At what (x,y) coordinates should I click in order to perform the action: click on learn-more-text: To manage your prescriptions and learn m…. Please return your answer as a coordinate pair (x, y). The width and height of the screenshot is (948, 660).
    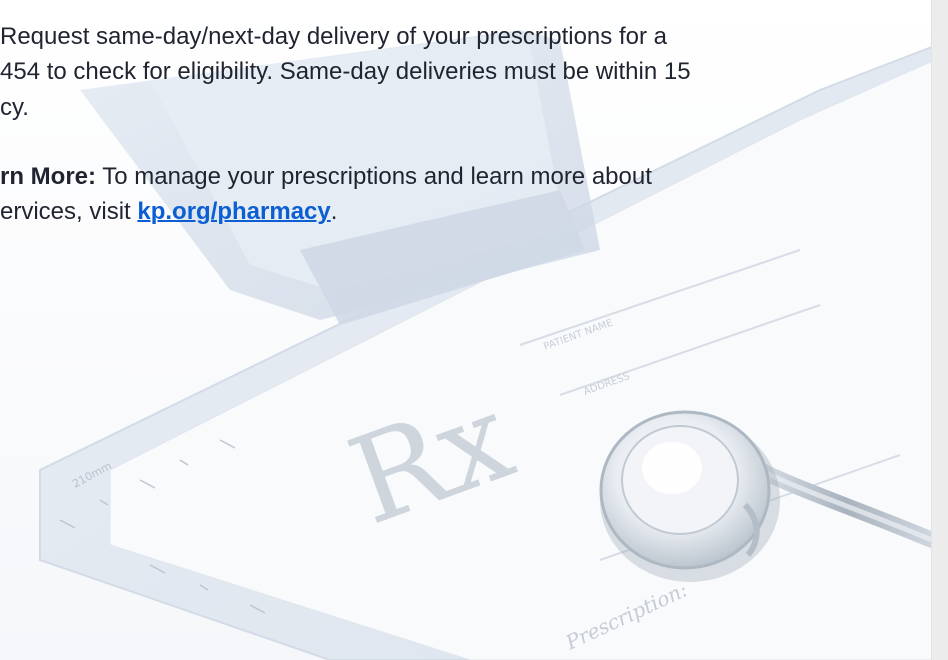
    Looking at the image, I should click on (374, 176).